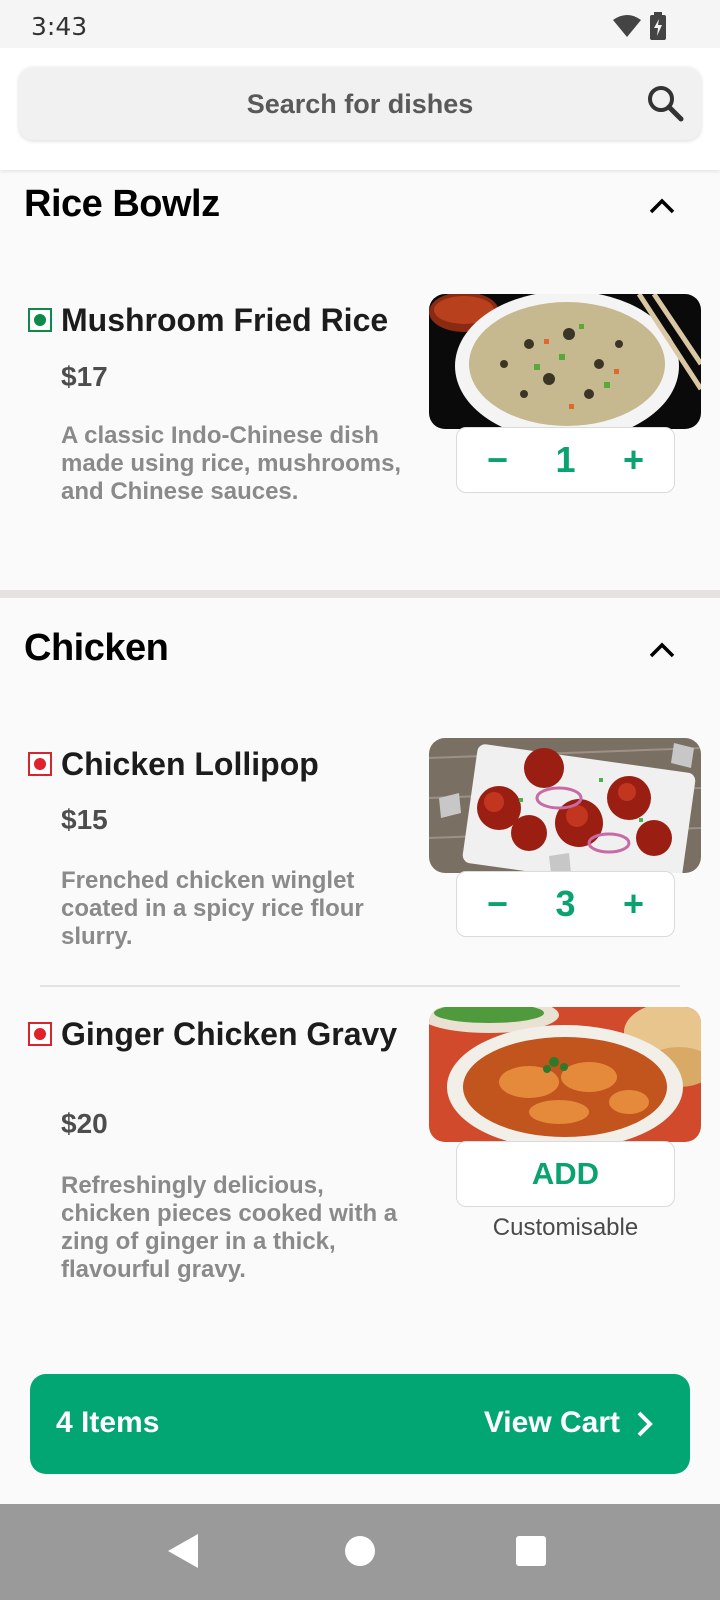  Describe the element at coordinates (565, 1227) in the screenshot. I see `customisable-label: Customisable` at that location.